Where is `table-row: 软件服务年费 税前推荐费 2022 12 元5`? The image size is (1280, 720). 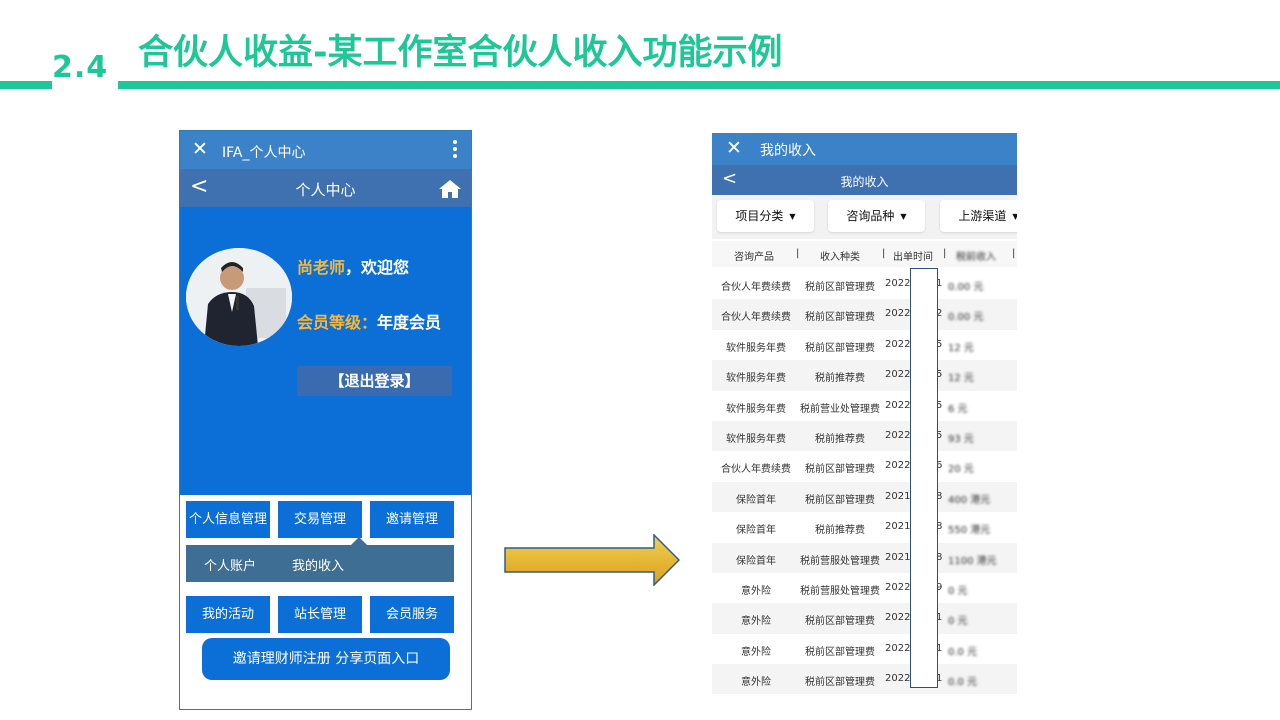 table-row: 软件服务年费 税前推荐费 2022 12 元5 is located at coordinates (864, 375).